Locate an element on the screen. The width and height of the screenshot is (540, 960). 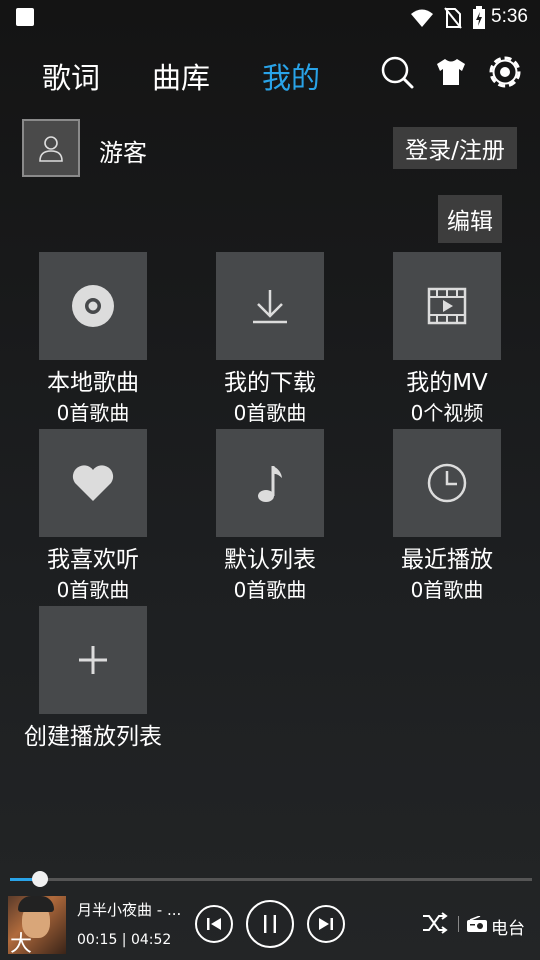
settings-icon is located at coordinates (505, 72).